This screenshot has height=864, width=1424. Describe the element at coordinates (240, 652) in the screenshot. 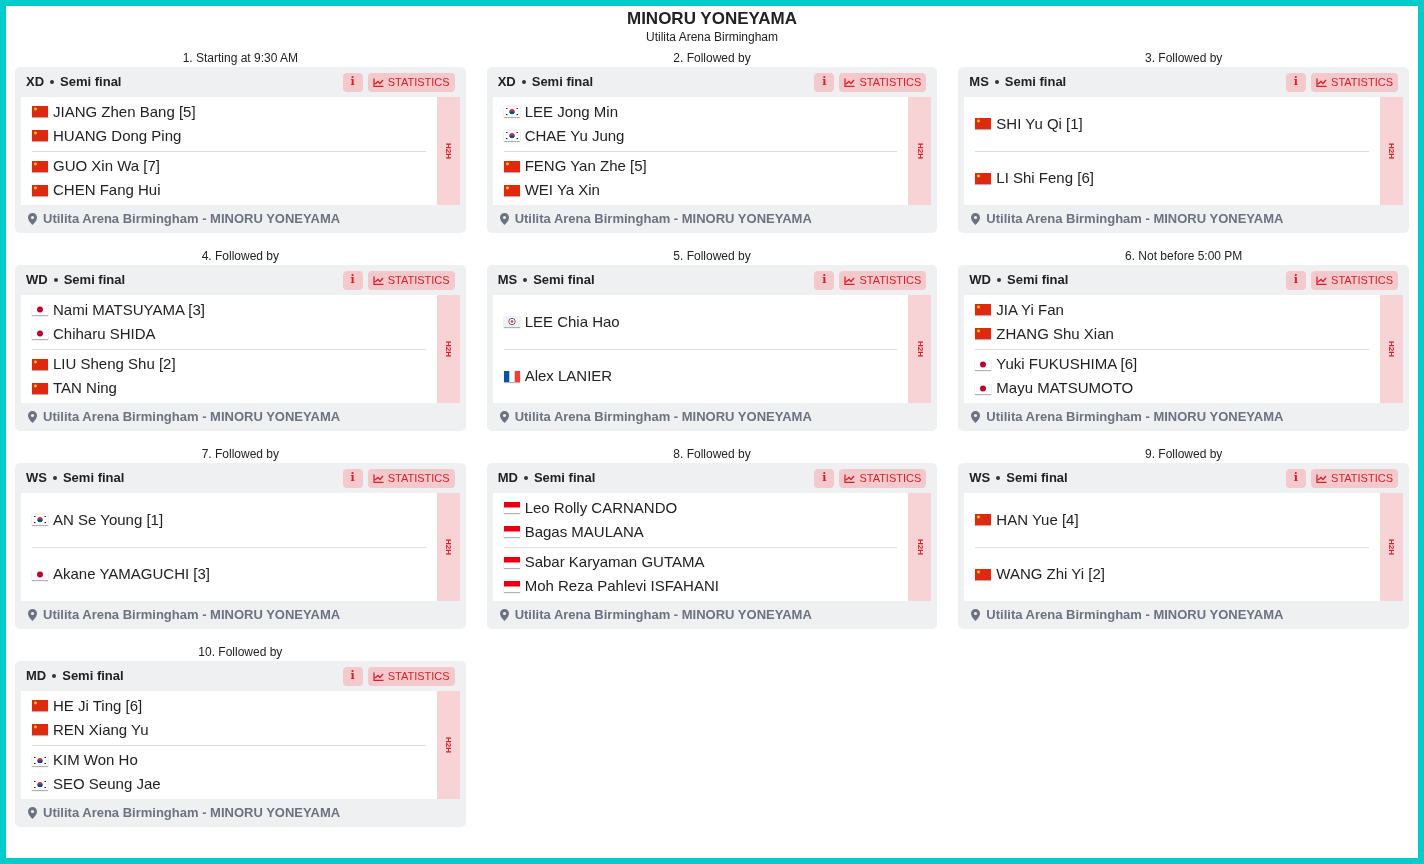

I see `match-order: 10. Followed by` at that location.